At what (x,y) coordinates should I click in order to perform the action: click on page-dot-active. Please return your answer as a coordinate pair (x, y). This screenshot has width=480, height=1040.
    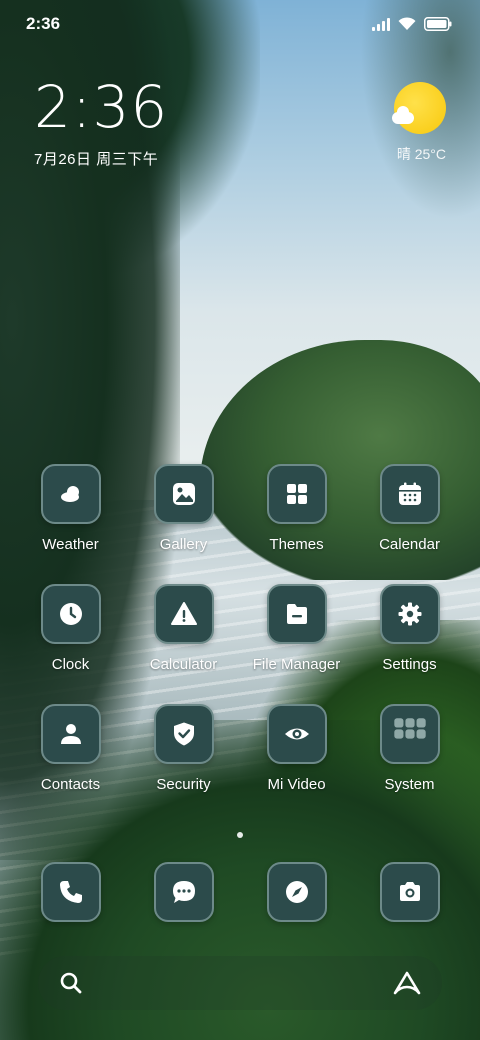
    Looking at the image, I should click on (240, 835).